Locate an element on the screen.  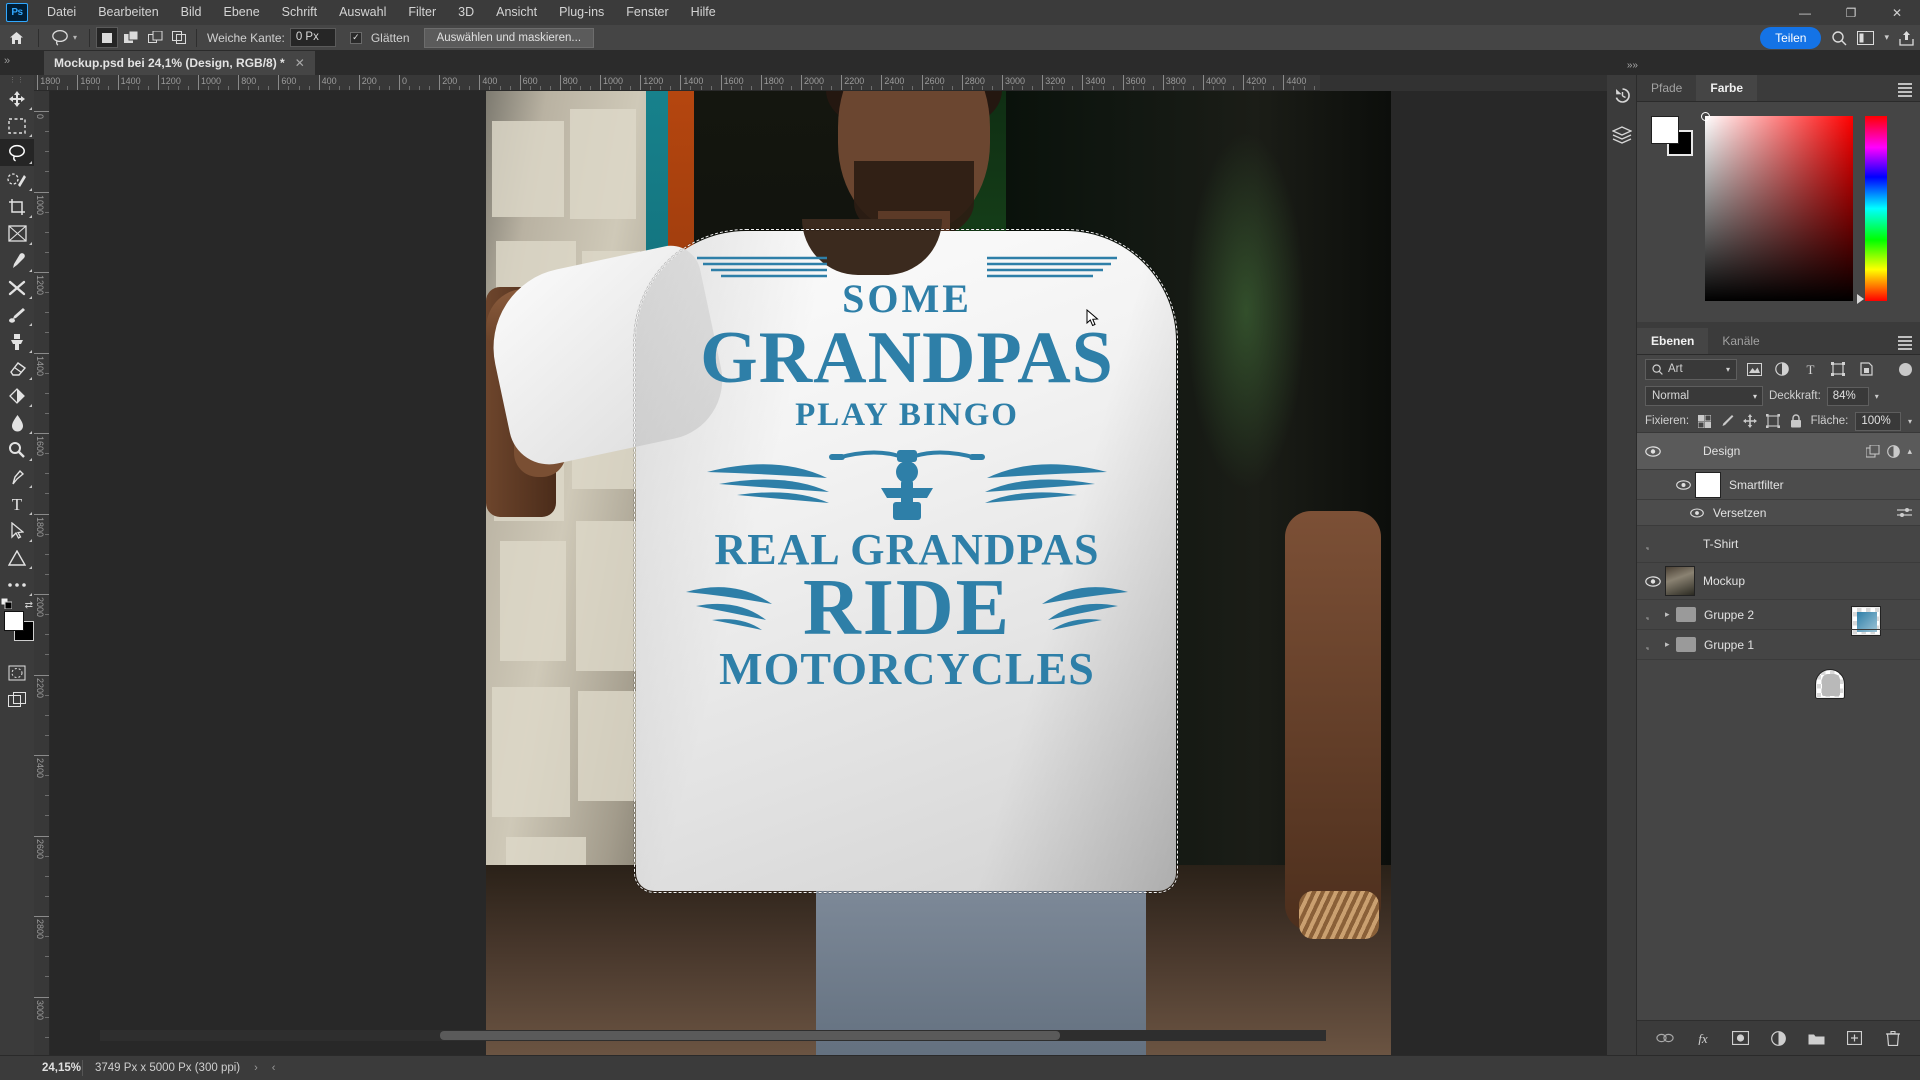
add-to-selection-button is located at coordinates (131, 37).